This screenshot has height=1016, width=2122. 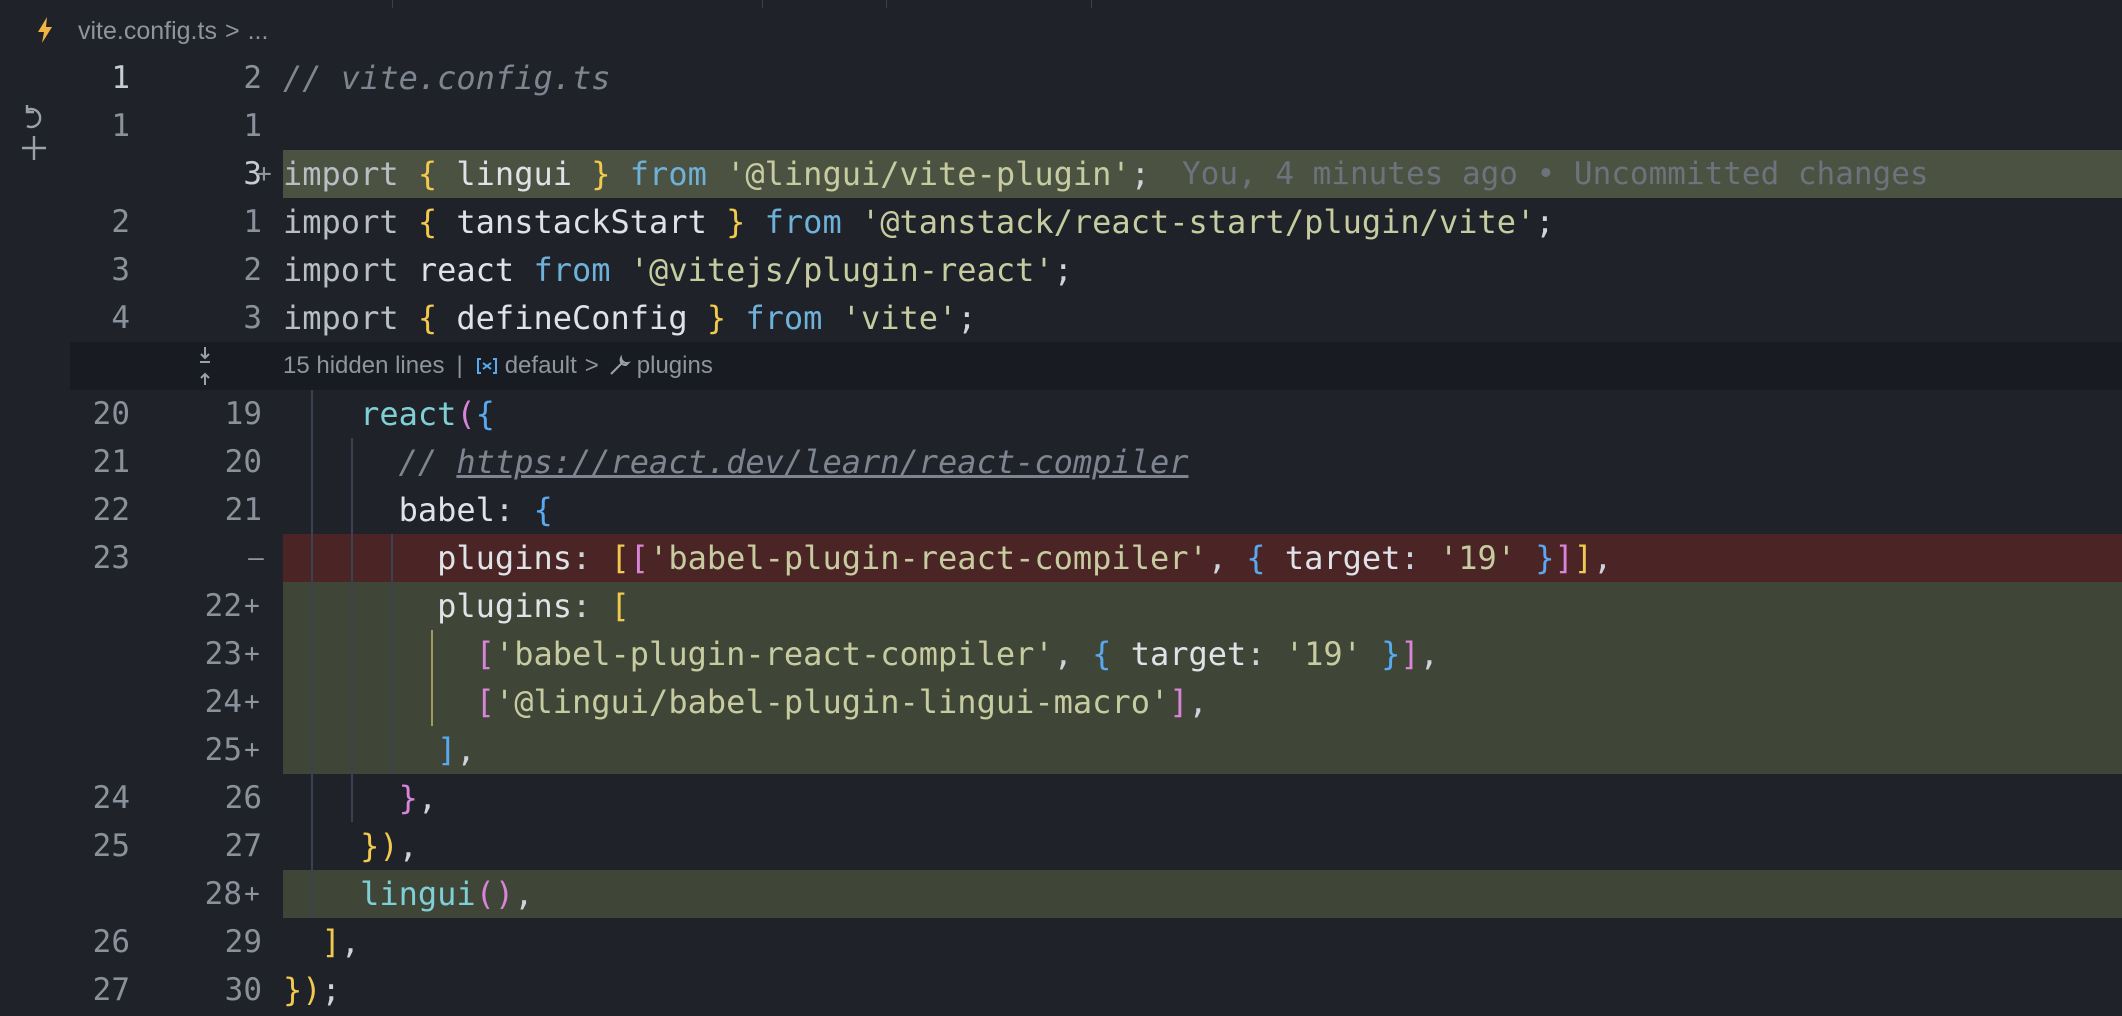 I want to click on old-line-number: 27, so click(x=111, y=990).